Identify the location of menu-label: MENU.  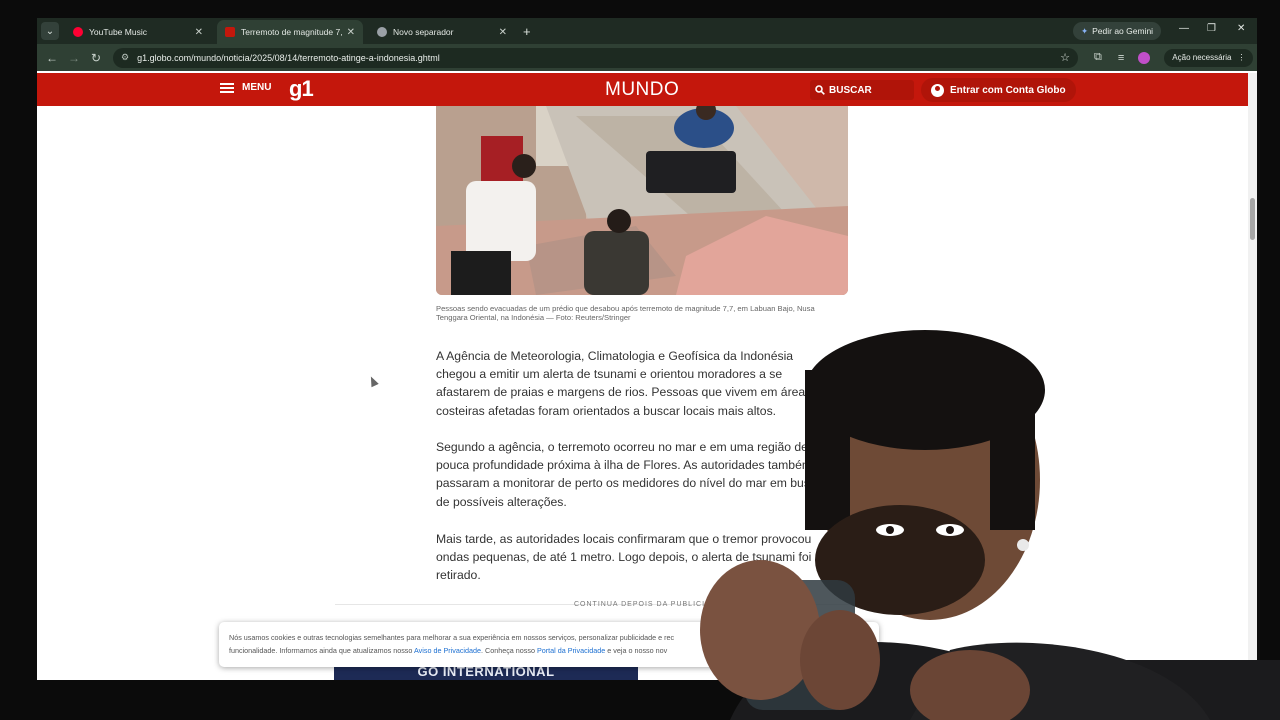
(257, 87).